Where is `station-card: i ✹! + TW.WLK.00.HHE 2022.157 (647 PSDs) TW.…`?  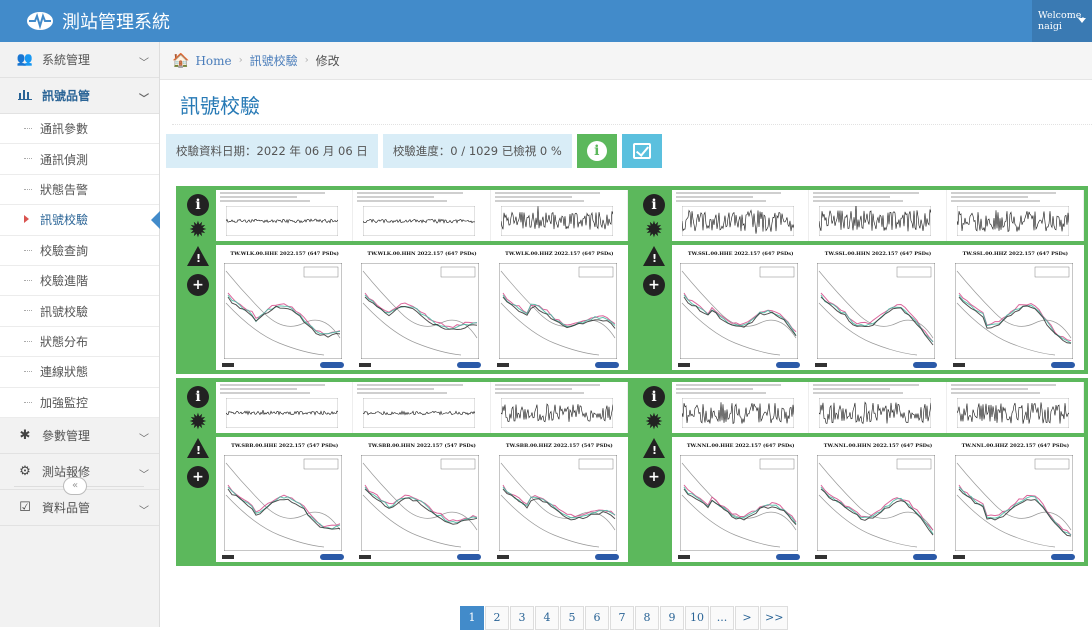
station-card: i ✹! + TW.WLK.00.HHE 2022.157 (647 PSDs) TW.… is located at coordinates (404, 280).